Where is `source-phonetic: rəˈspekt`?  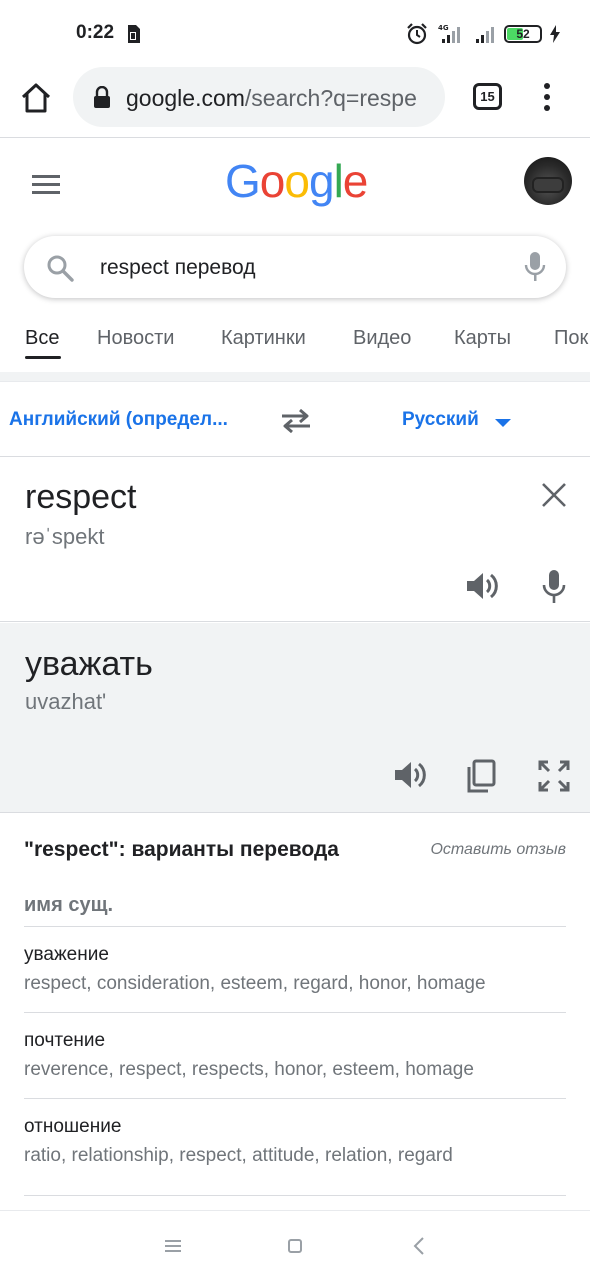
source-phonetic: rəˈspekt is located at coordinates (65, 536).